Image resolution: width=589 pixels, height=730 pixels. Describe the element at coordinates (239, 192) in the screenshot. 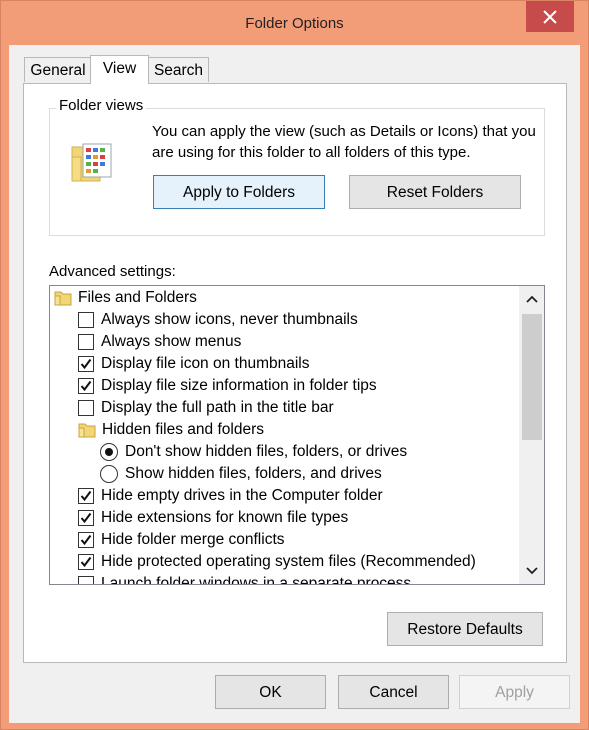

I see `apply-to-folders-button: Apply to Folders` at that location.